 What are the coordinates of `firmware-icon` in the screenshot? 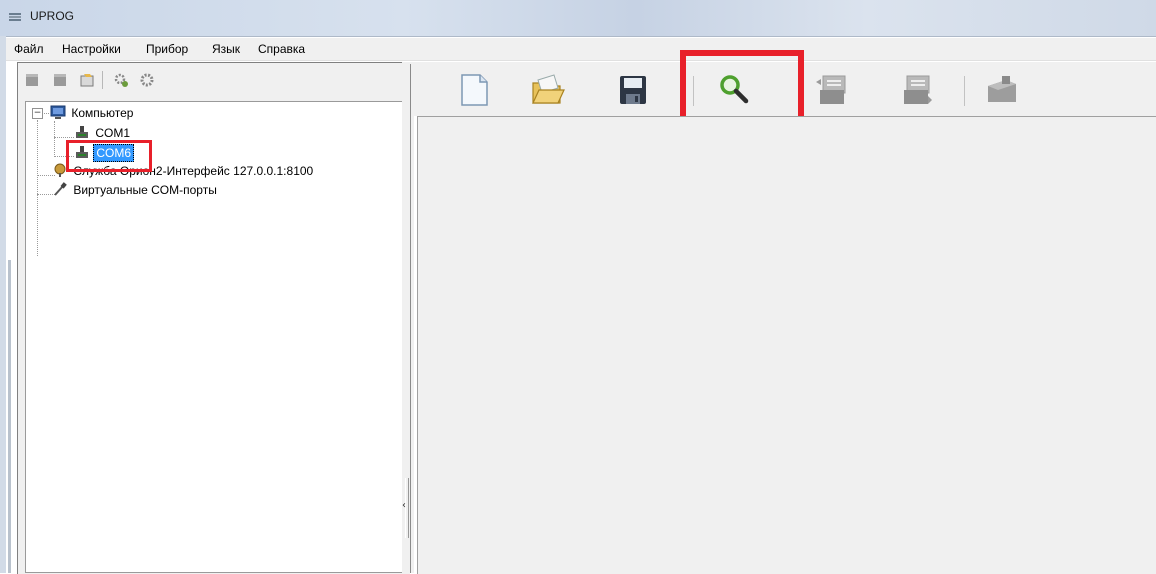 It's located at (1002, 90).